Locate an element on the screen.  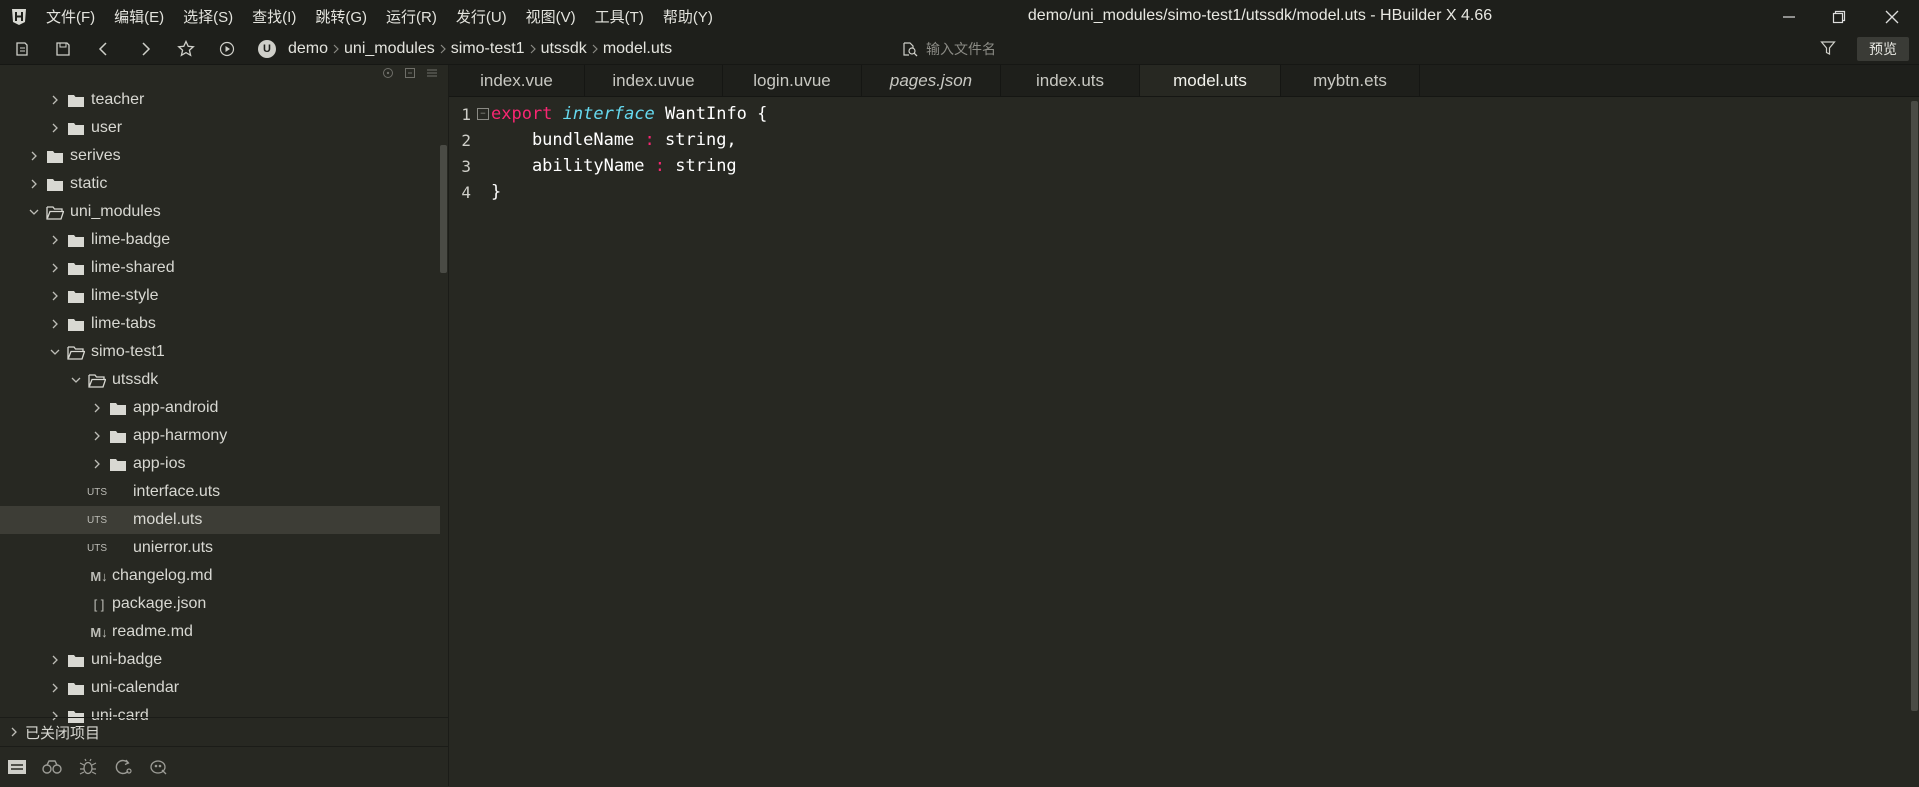
tree-item: simo-test1 is located at coordinates (220, 352).